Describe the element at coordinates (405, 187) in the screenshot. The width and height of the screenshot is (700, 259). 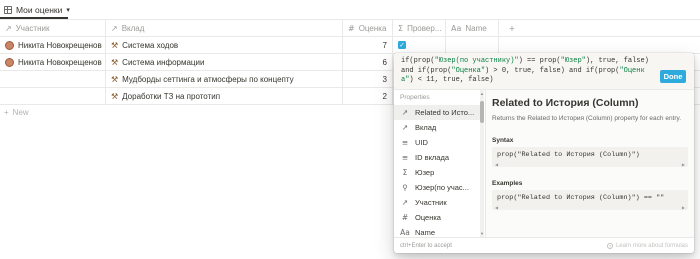
I see `rollup-search-icon: ⚲` at that location.